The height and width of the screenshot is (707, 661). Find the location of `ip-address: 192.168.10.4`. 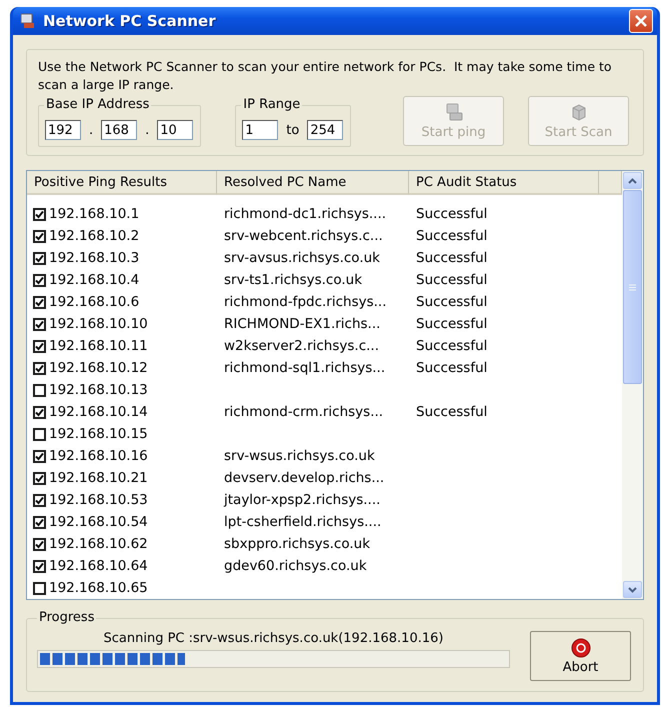

ip-address: 192.168.10.4 is located at coordinates (94, 280).